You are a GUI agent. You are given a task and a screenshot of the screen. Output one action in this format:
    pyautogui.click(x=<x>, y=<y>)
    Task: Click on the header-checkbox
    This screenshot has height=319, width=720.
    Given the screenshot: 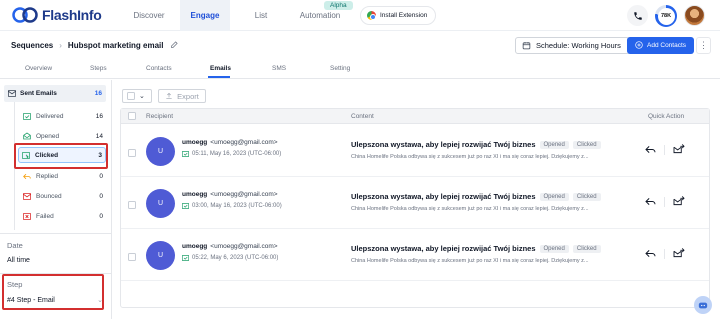 What is the action you would take?
    pyautogui.click(x=132, y=116)
    